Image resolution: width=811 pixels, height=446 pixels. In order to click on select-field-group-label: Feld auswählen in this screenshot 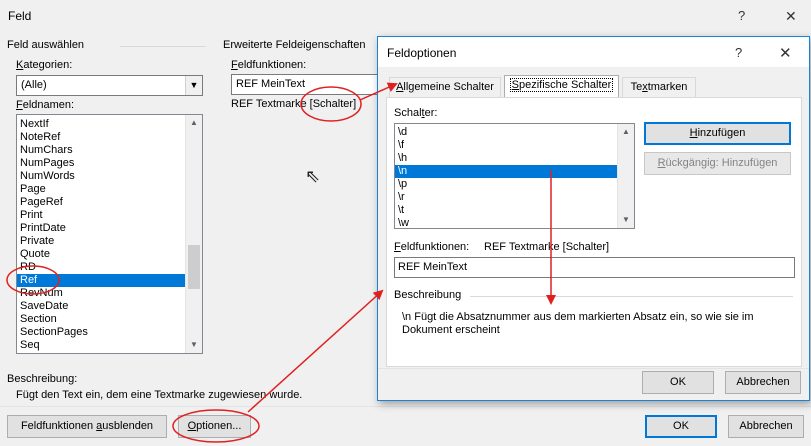, I will do `click(46, 45)`.